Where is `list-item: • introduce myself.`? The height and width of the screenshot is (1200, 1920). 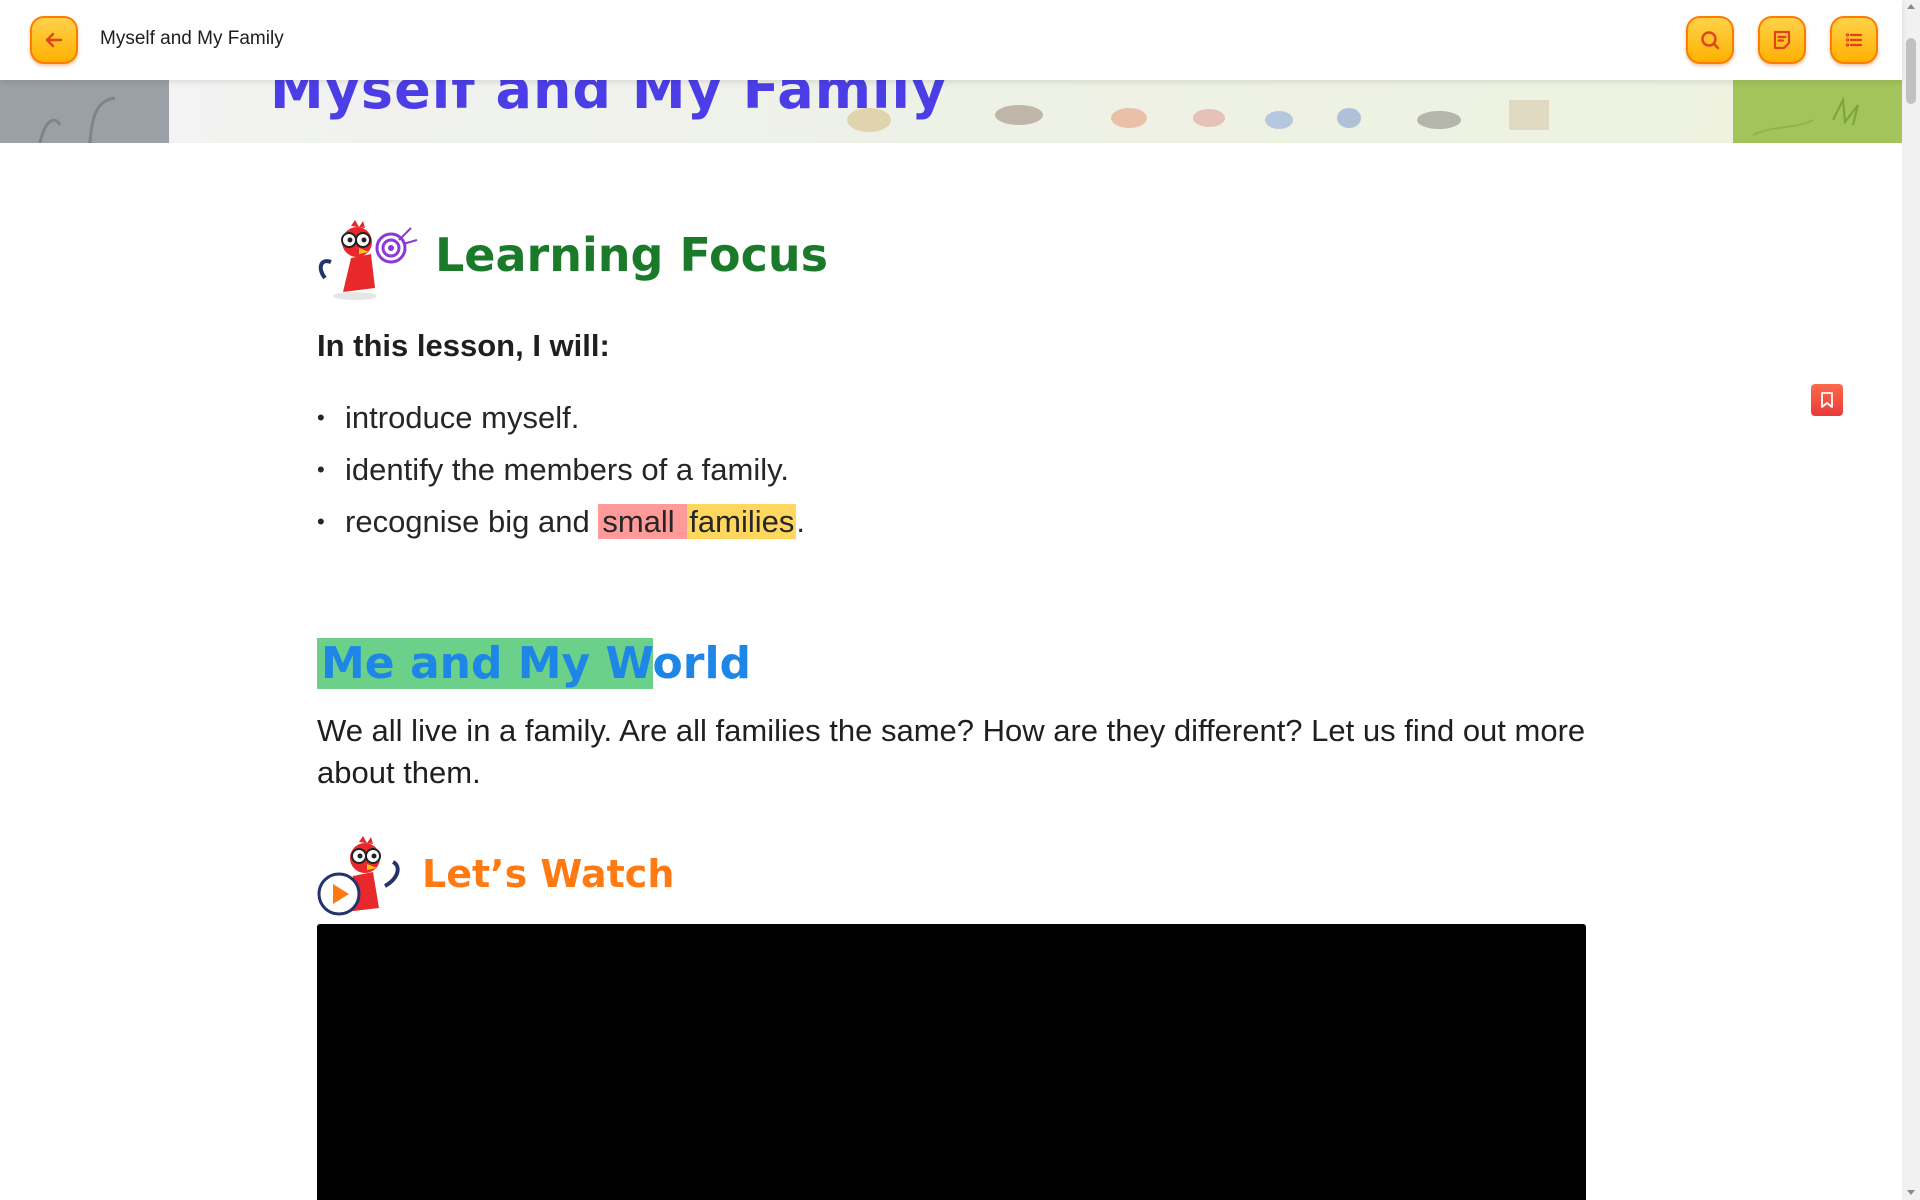
list-item: • introduce myself. is located at coordinates (561, 418).